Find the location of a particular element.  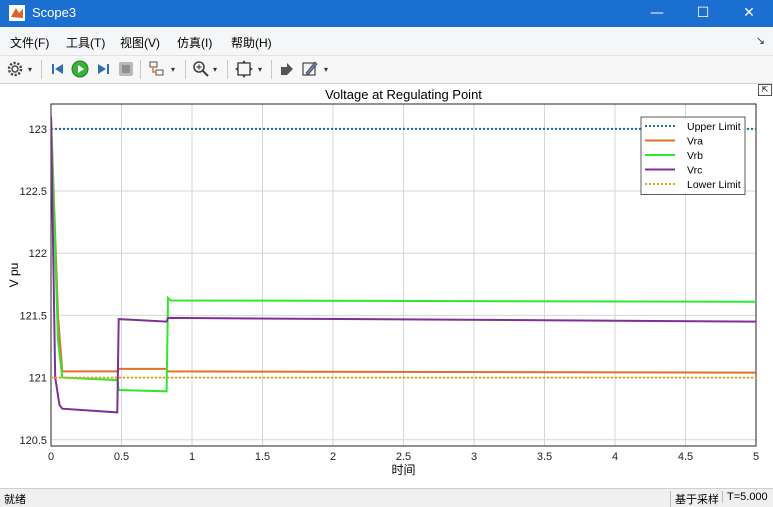

x-axis-label: 时间 is located at coordinates (403, 470).